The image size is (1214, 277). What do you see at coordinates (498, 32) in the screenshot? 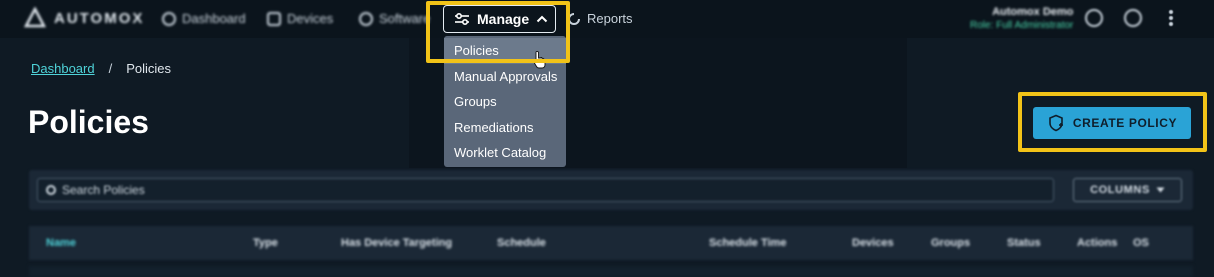
I see `manage-highlight-box` at bounding box center [498, 32].